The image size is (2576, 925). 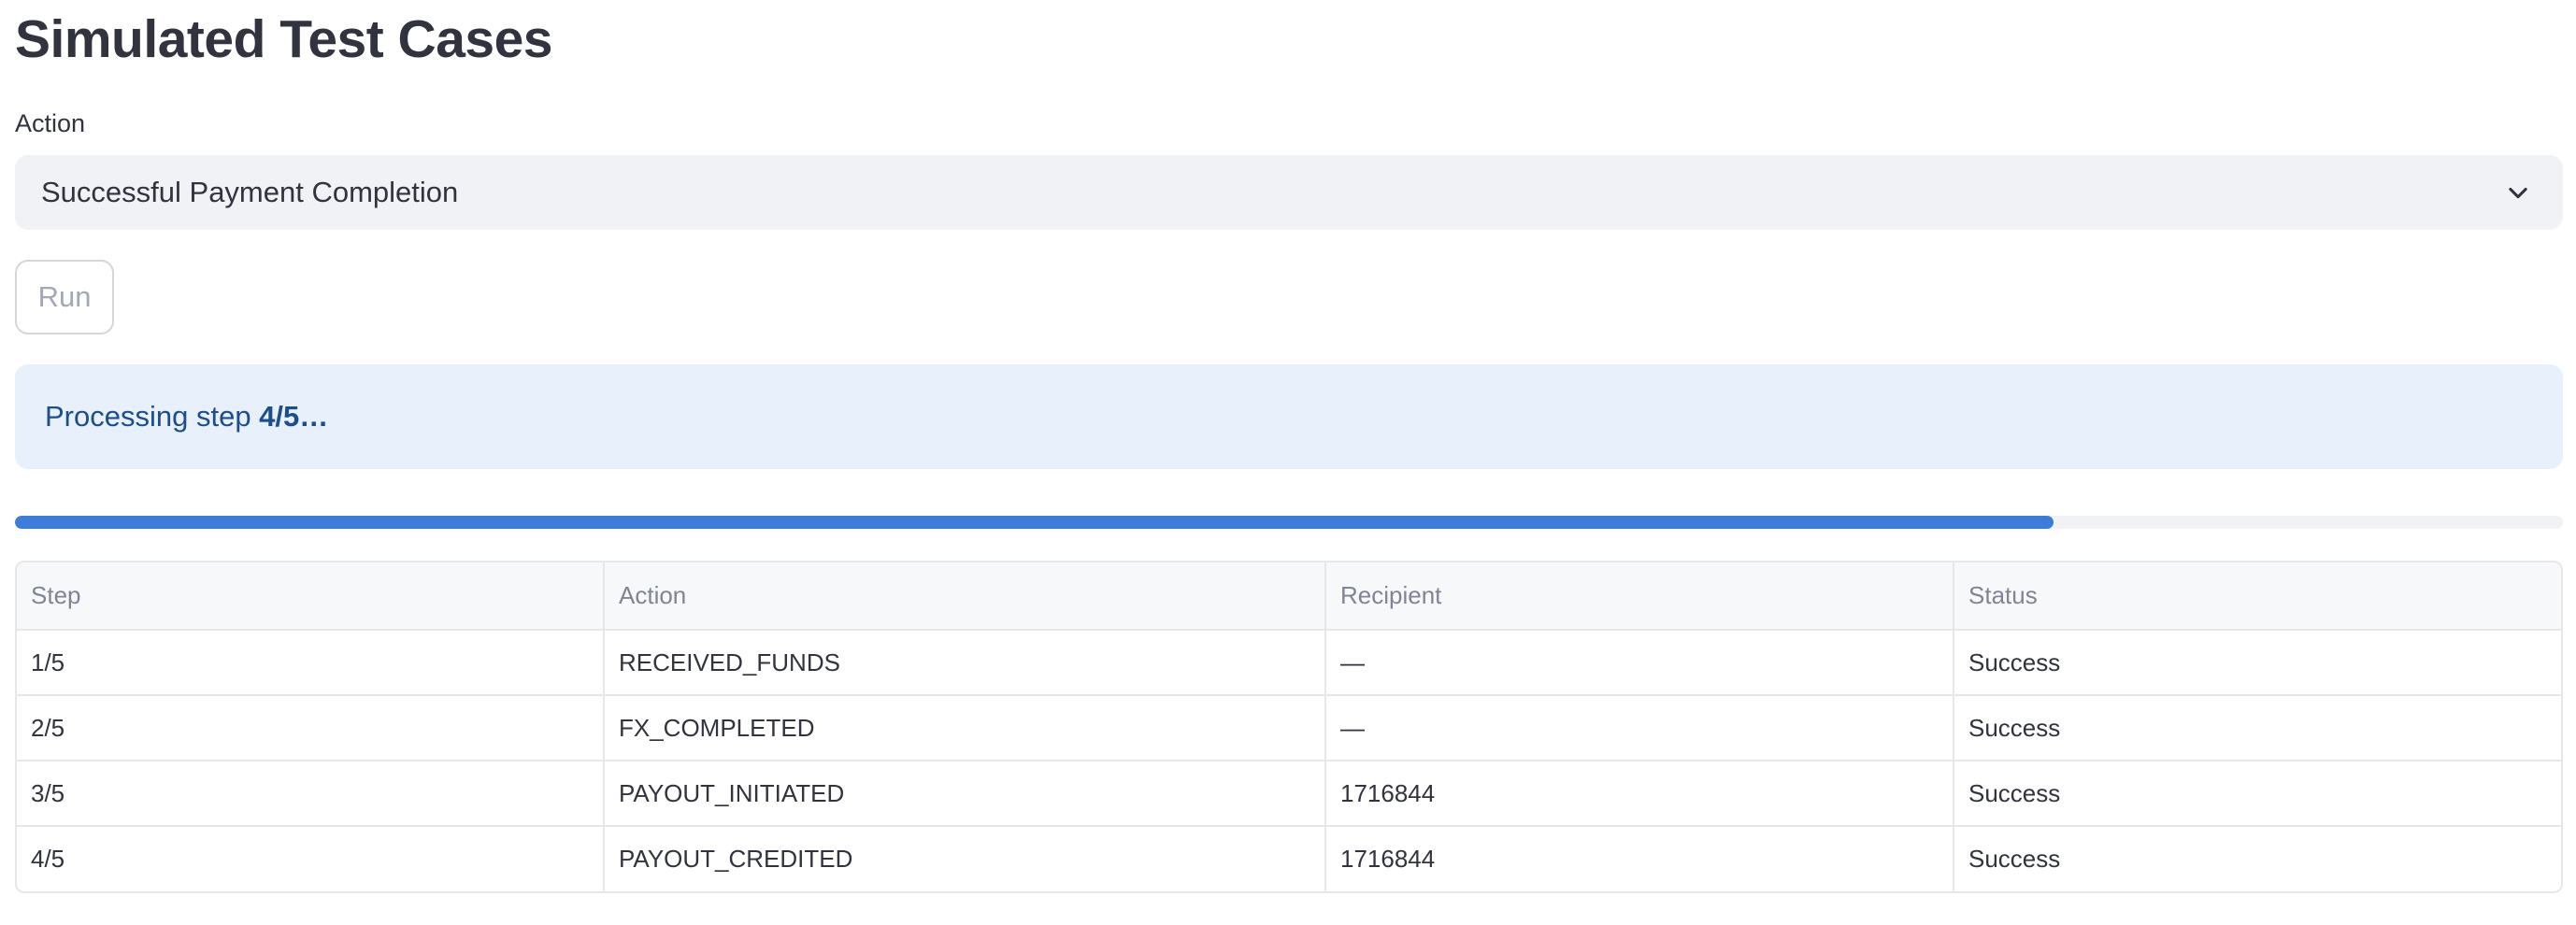 I want to click on action-select-value: Successful Payment Completion, so click(x=250, y=192).